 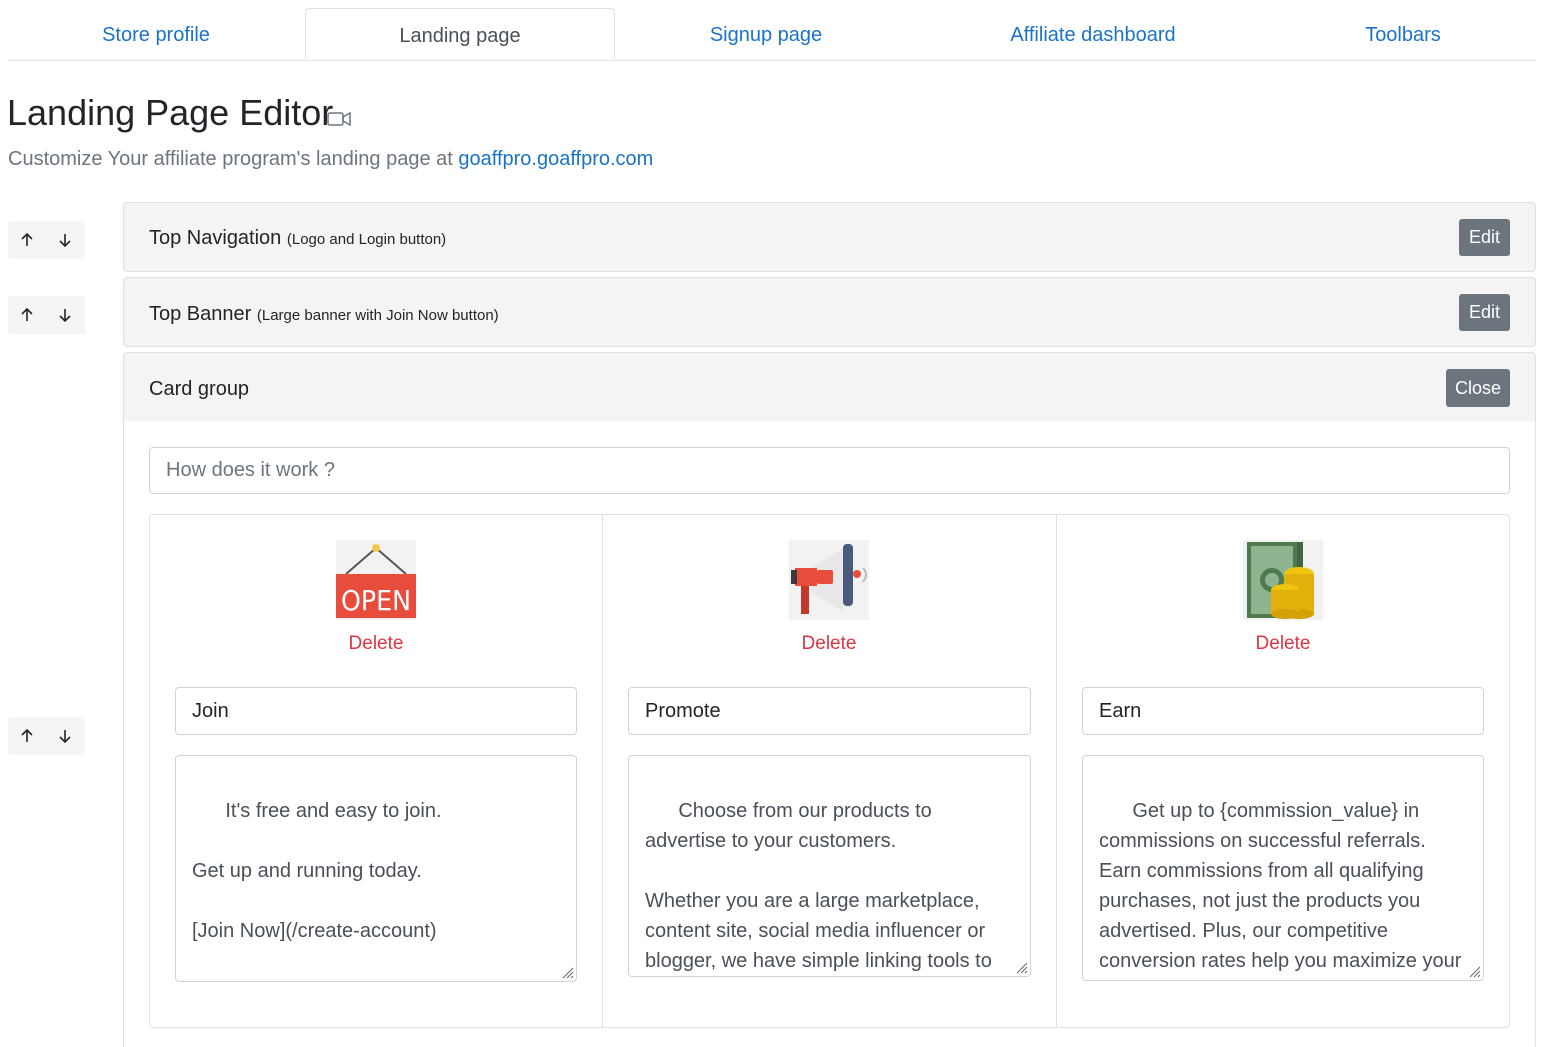 I want to click on section-title: Top Navigation (Logo and Login button), so click(x=297, y=238).